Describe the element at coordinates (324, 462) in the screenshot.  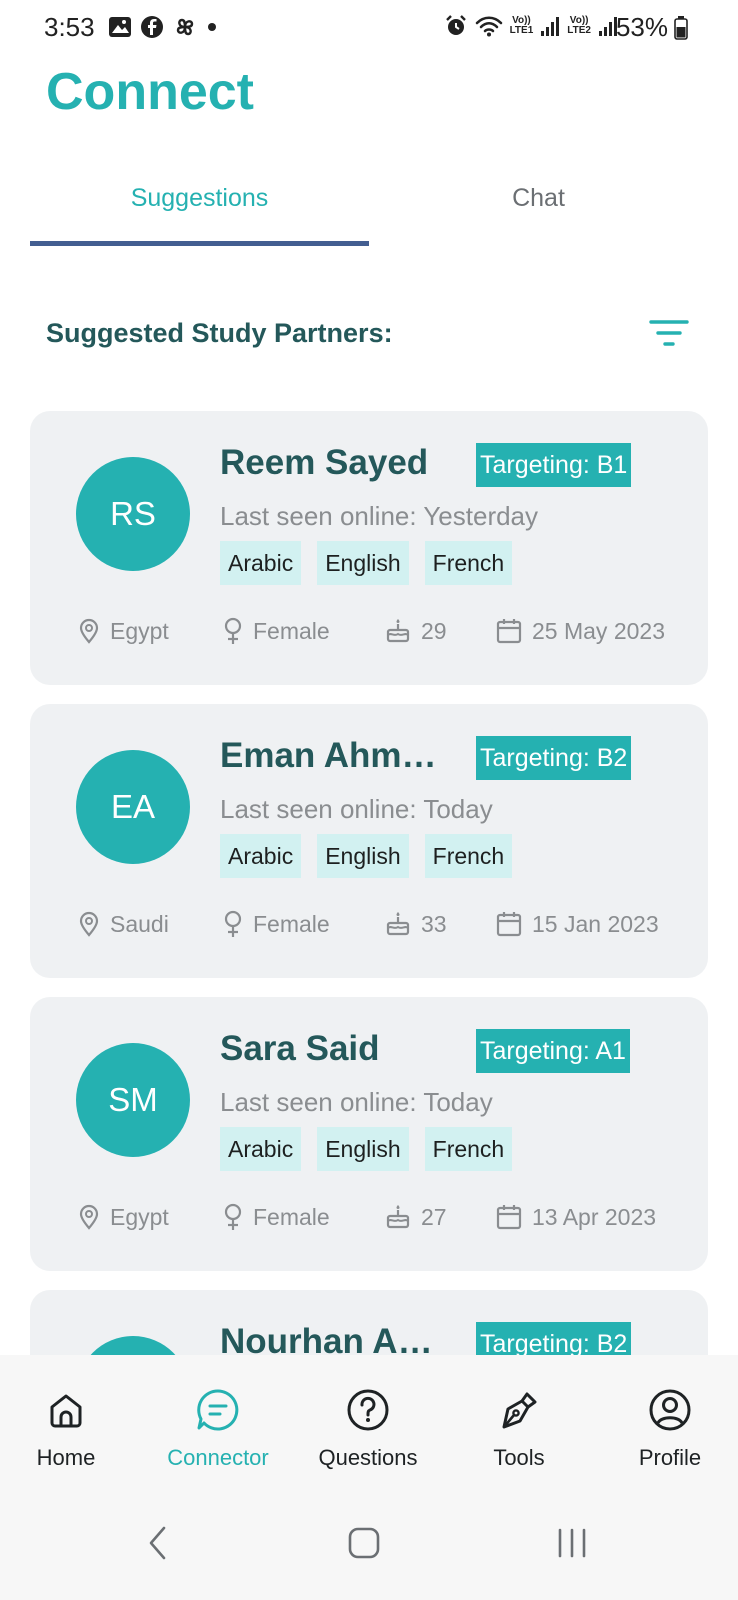
I see `partner-name: Reem Sayed` at that location.